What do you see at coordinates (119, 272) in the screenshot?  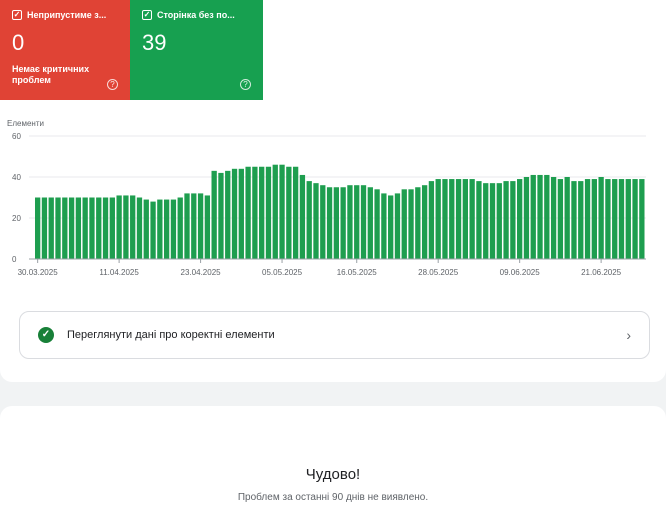 I see `x-tick-label: 11.04.2025` at bounding box center [119, 272].